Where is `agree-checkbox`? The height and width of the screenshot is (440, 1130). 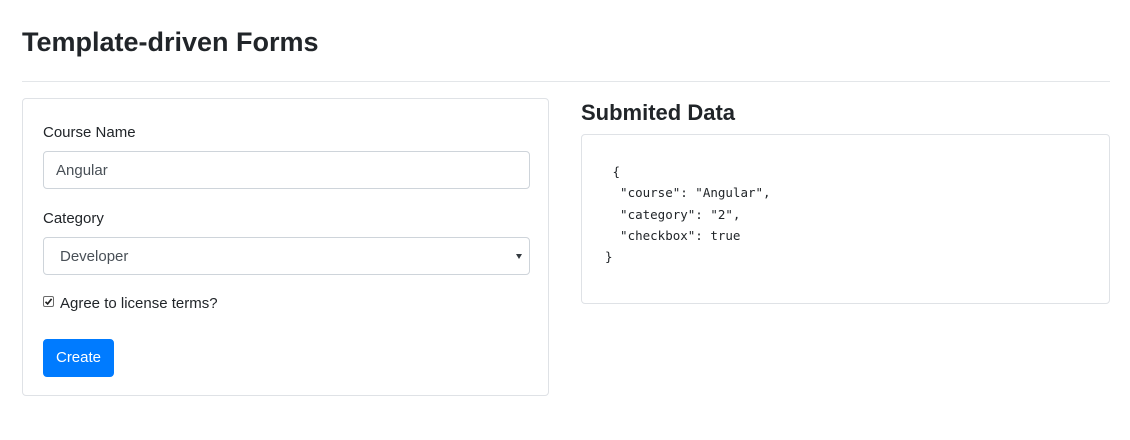 agree-checkbox is located at coordinates (48, 301).